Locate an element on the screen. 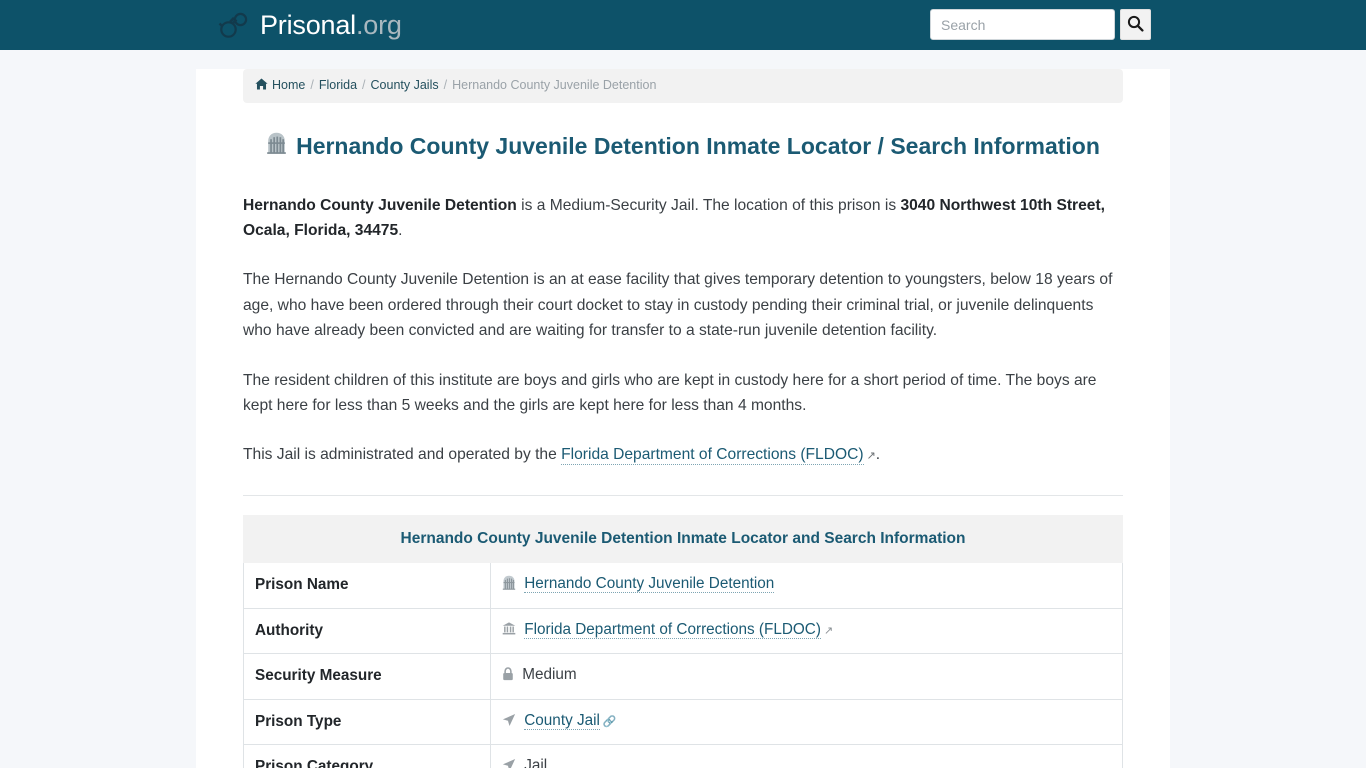 This screenshot has height=768, width=1366. breadcrumb-item-current: Hernando County Juvenile Detention is located at coordinates (554, 85).